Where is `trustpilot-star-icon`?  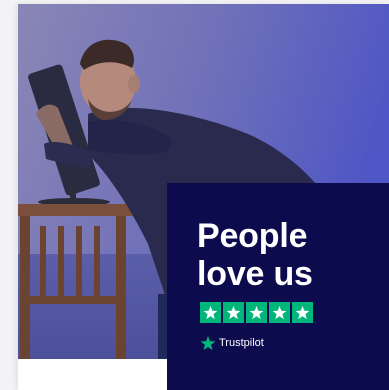
trustpilot-star-icon is located at coordinates (208, 343).